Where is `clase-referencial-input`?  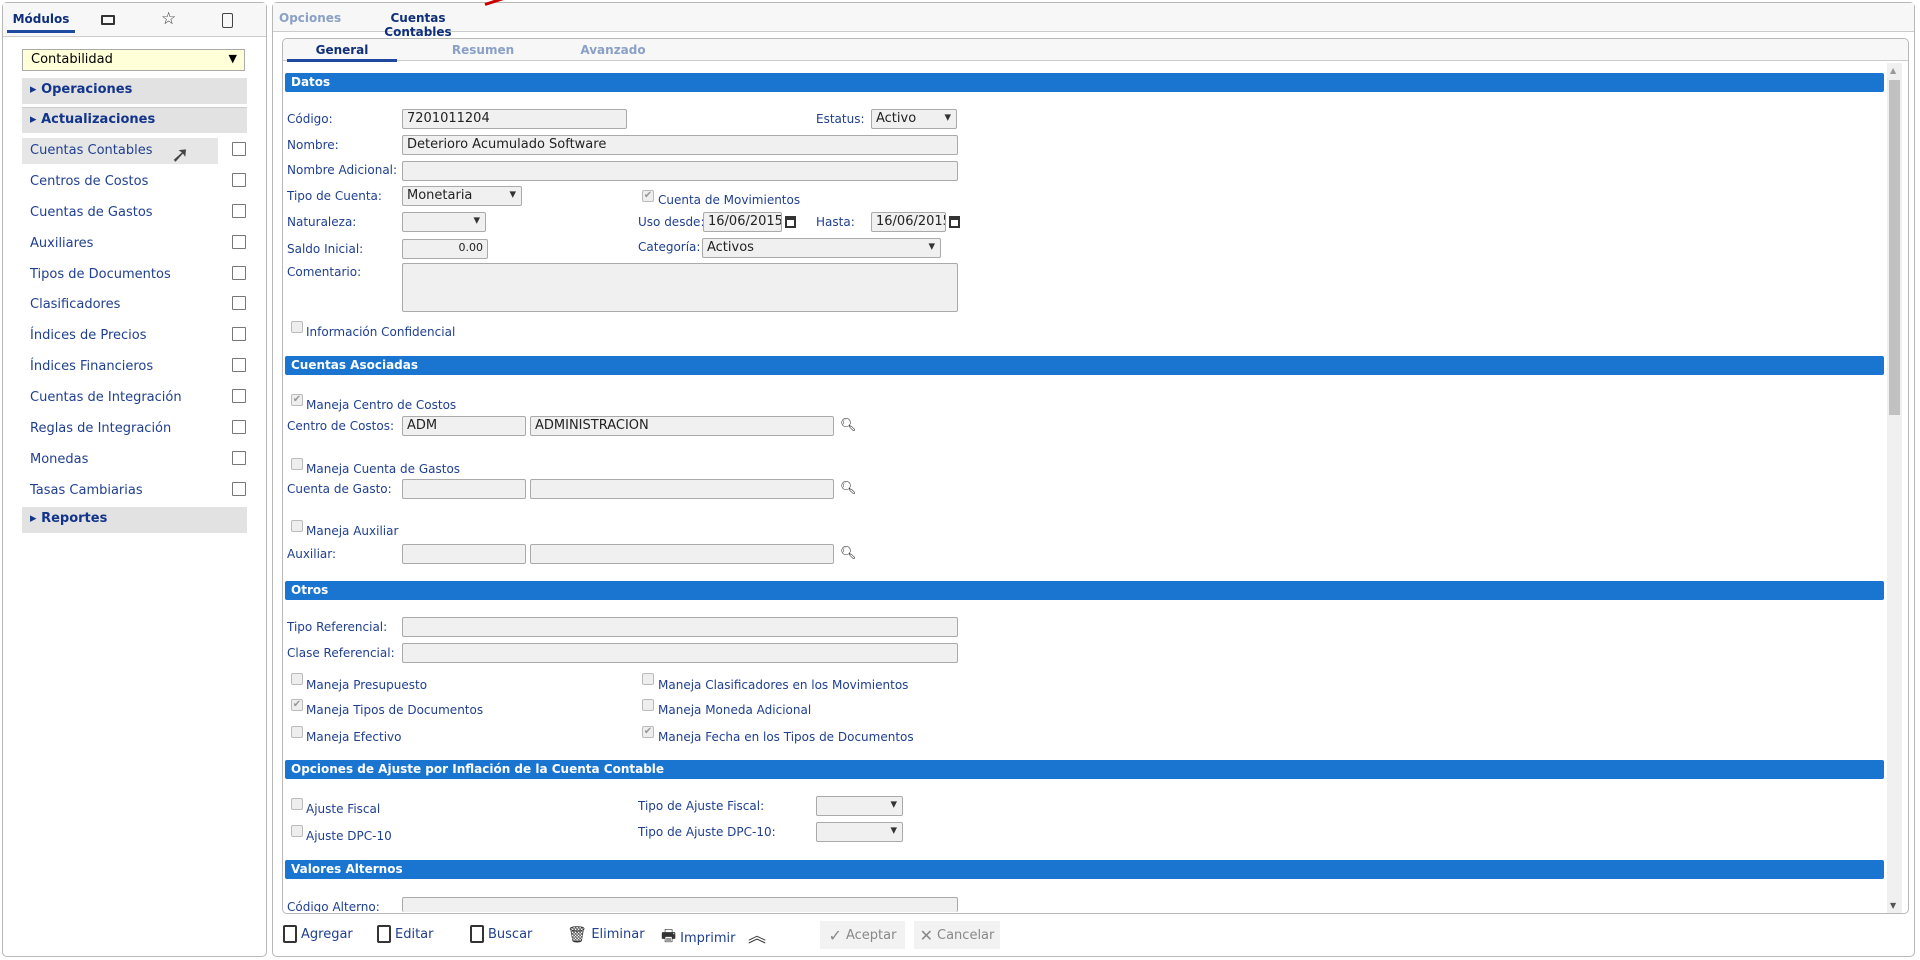 clase-referencial-input is located at coordinates (680, 653).